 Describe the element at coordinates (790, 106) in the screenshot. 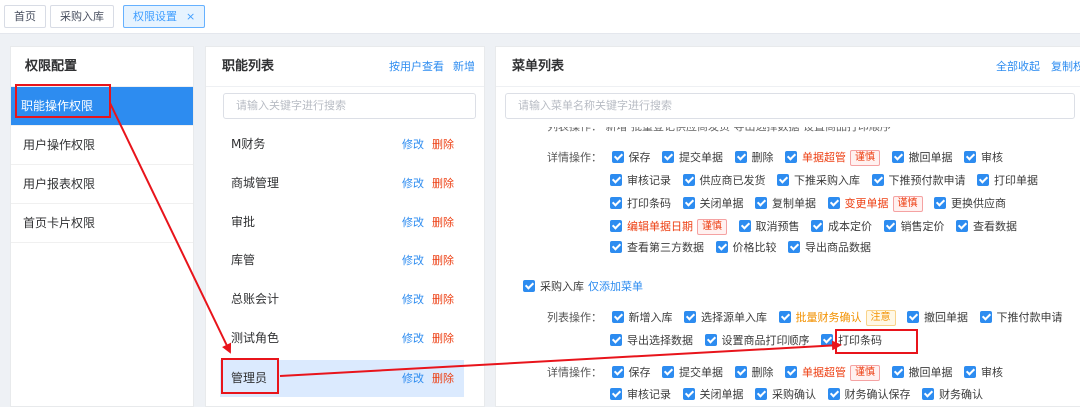

I see `menu-search-input: 请输入菜单名称关键字进行搜索` at that location.